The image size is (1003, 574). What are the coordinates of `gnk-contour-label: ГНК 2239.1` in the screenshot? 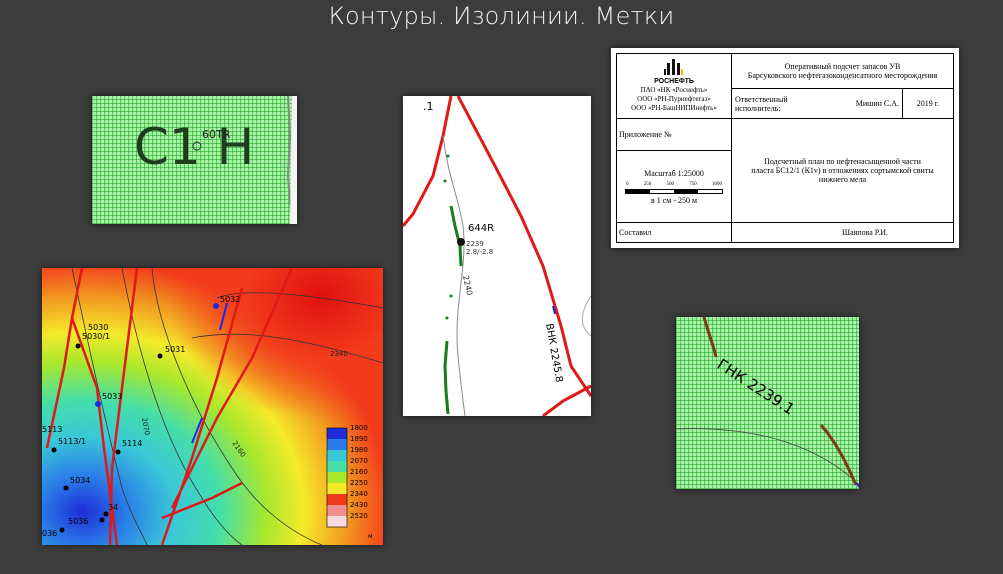 It's located at (756, 386).